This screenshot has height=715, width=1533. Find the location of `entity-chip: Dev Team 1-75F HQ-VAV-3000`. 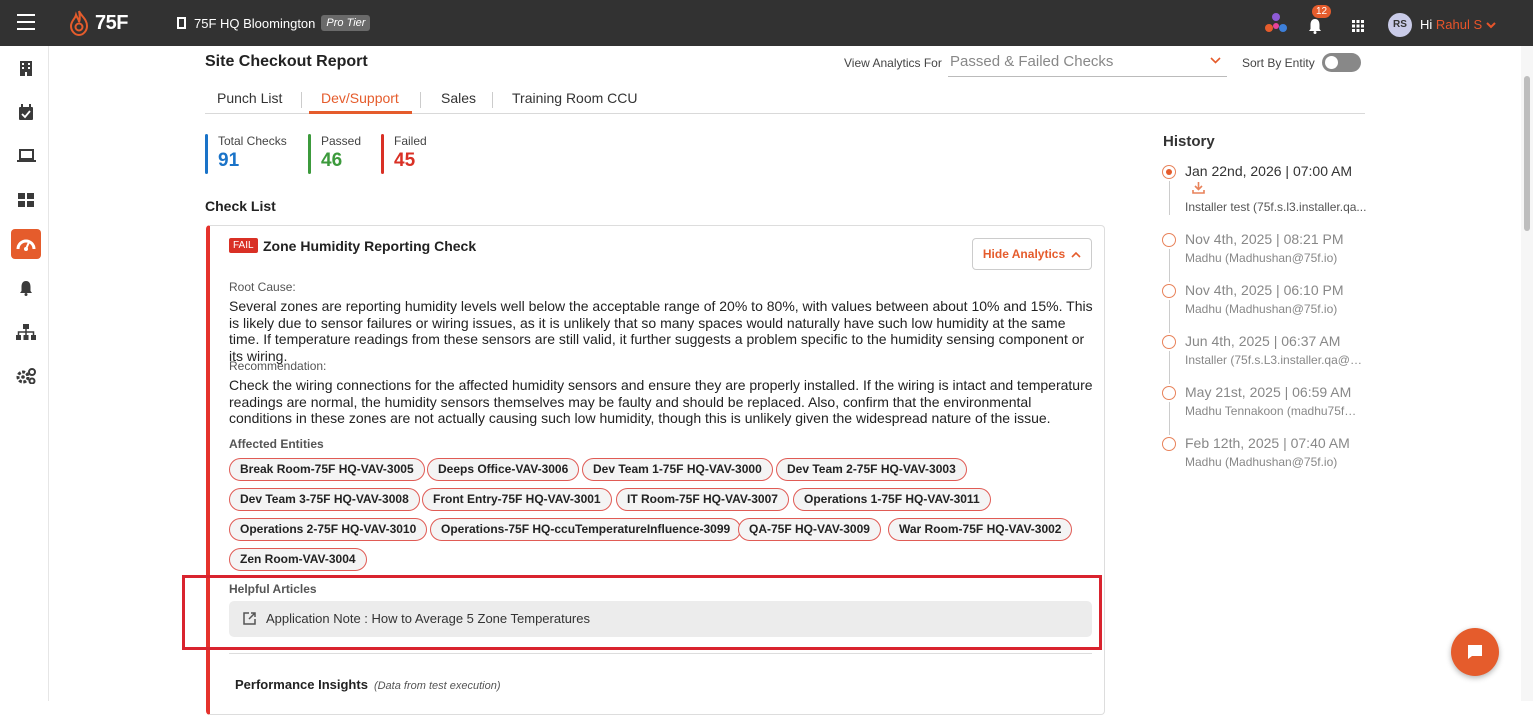

entity-chip: Dev Team 1-75F HQ-VAV-3000 is located at coordinates (677, 469).